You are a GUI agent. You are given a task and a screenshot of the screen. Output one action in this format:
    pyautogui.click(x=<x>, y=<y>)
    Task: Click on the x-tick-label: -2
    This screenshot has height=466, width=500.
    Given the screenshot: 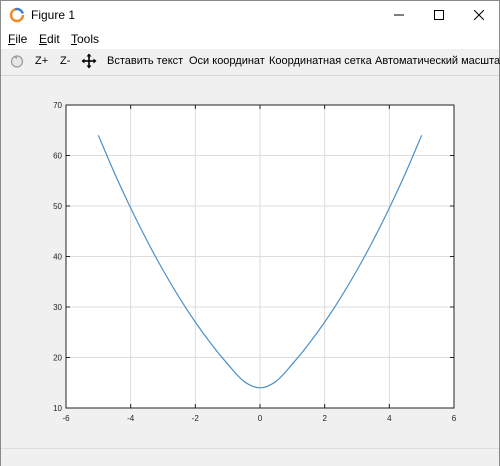 What is the action you would take?
    pyautogui.click(x=196, y=418)
    